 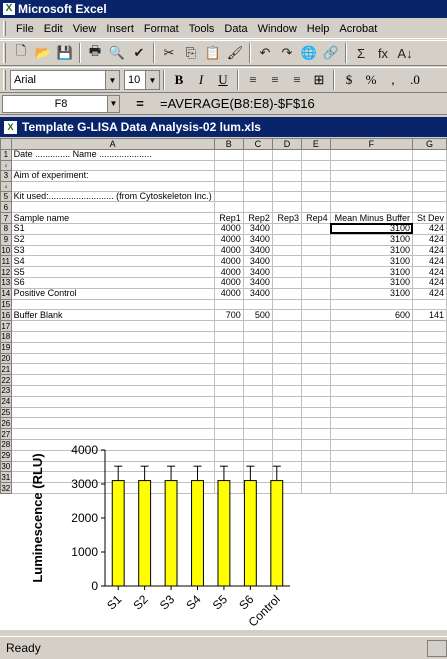 I want to click on cell-d22, so click(x=287, y=380).